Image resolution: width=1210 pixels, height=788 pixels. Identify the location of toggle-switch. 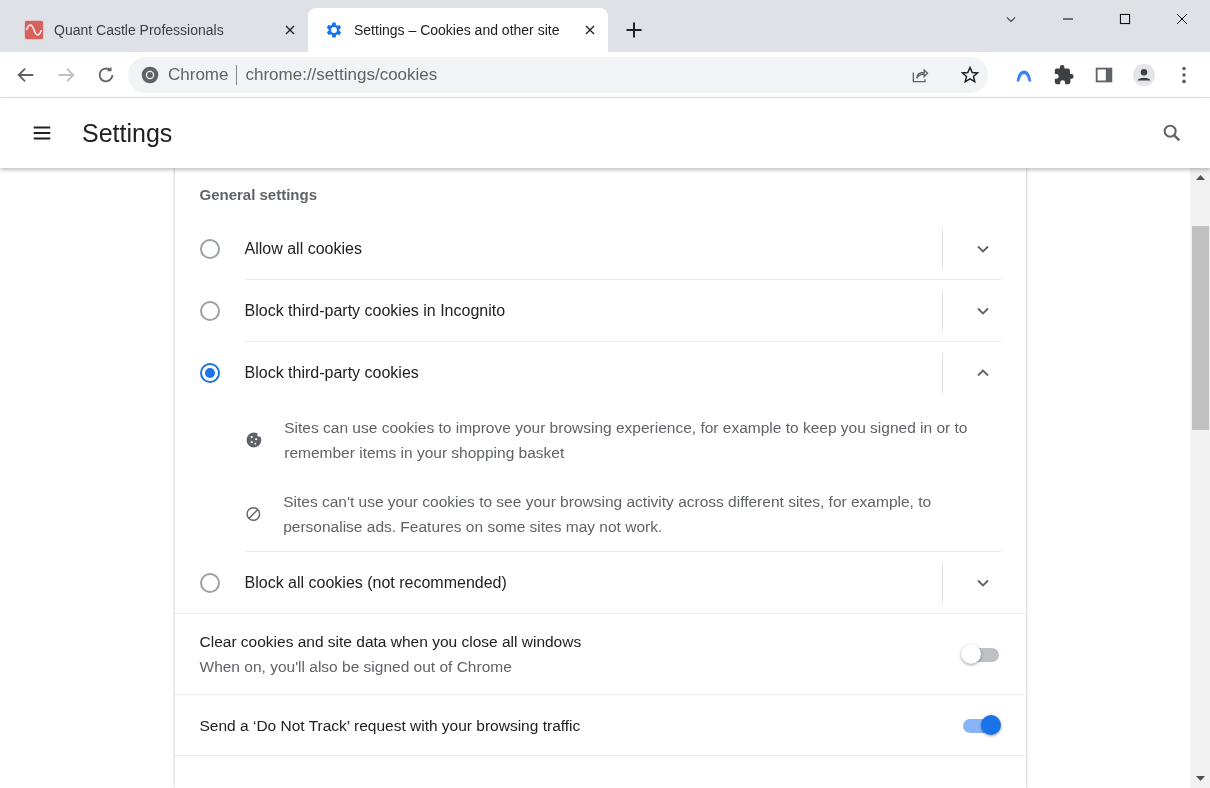
(980, 654).